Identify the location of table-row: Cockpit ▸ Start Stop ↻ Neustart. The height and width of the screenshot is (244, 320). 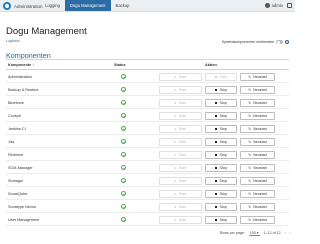
(147, 116).